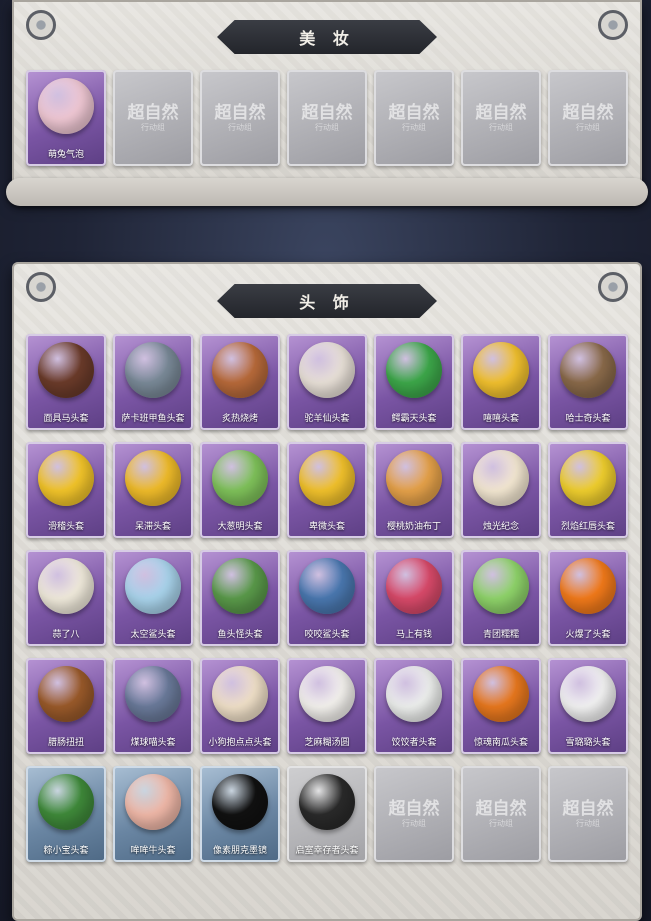 The width and height of the screenshot is (651, 921). What do you see at coordinates (414, 694) in the screenshot?
I see `dumpling-head-icon` at bounding box center [414, 694].